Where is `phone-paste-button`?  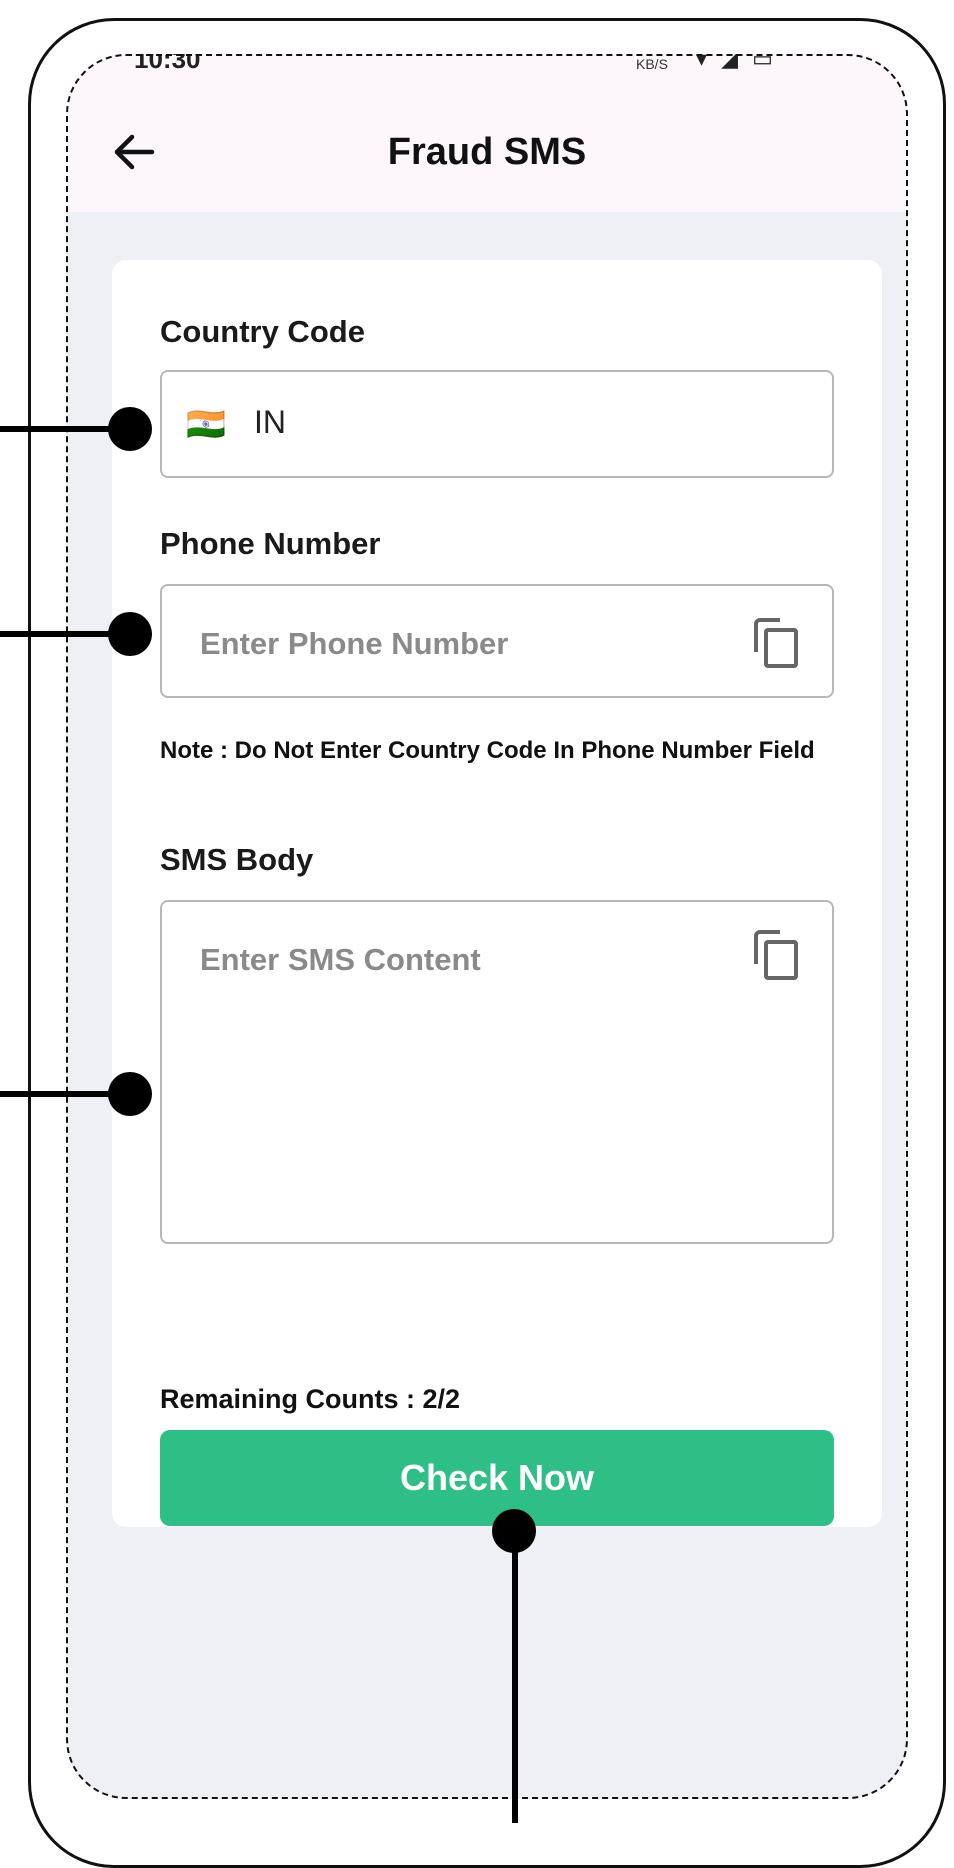
phone-paste-button is located at coordinates (777, 643).